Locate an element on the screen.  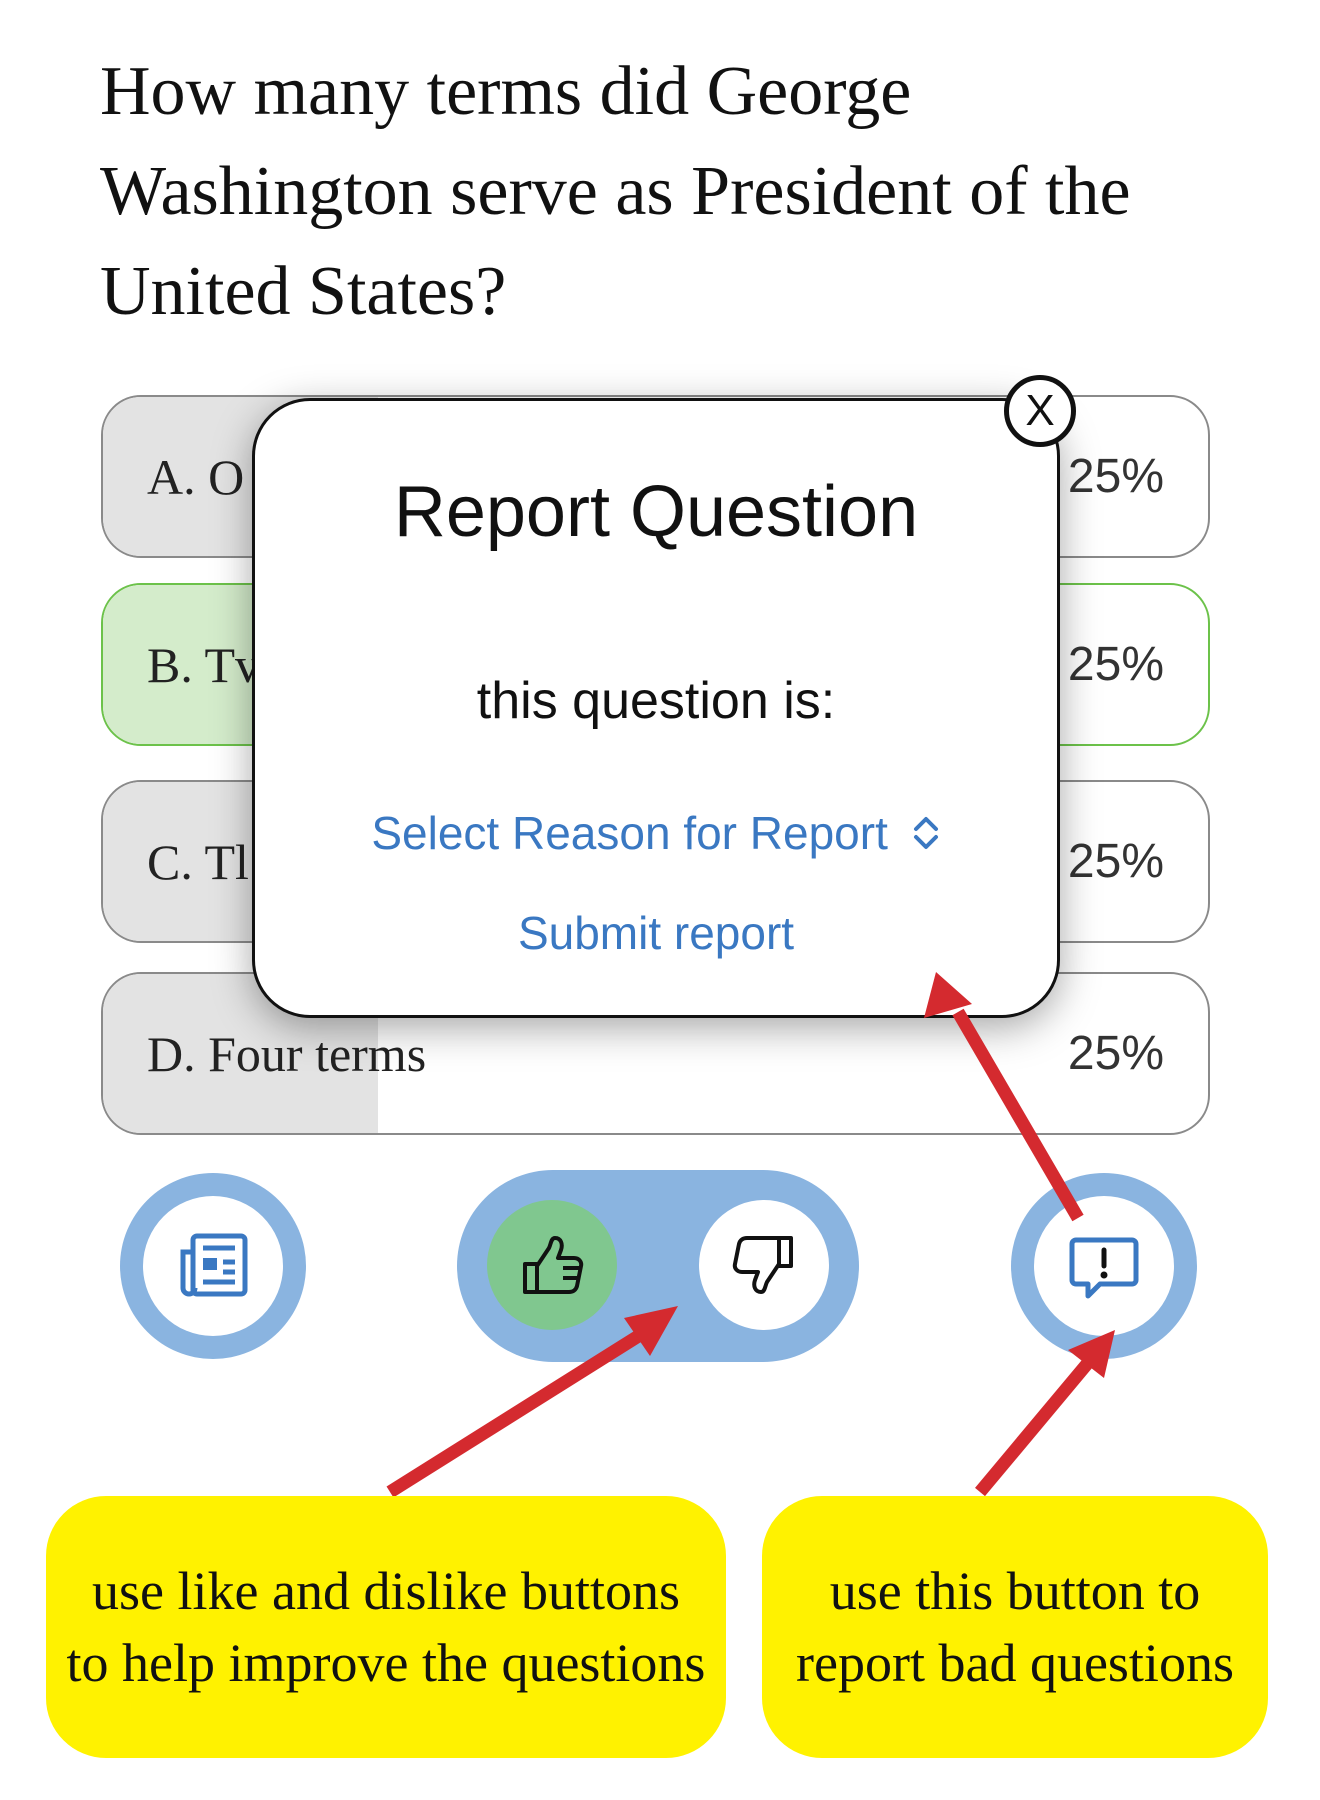
modal-arrow is located at coordinates (1004, 1097).